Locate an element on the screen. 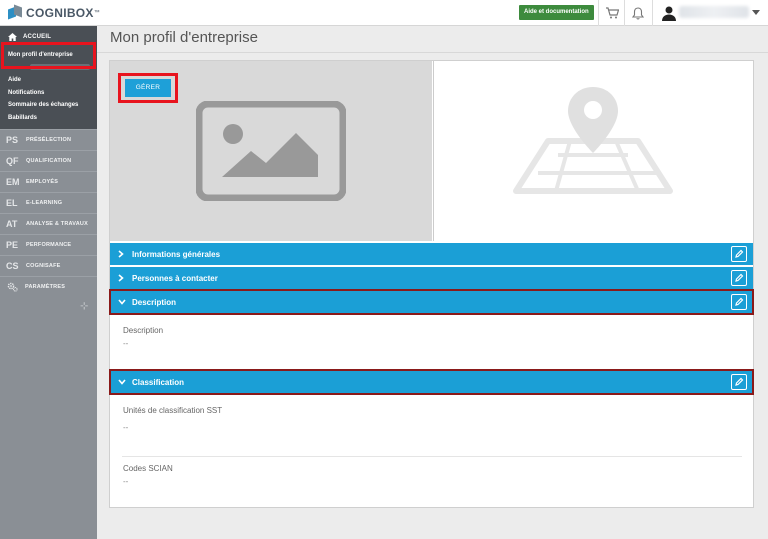 This screenshot has height=539, width=768. sidebar-module-elearning: EL E-LEARNING is located at coordinates (48, 202).